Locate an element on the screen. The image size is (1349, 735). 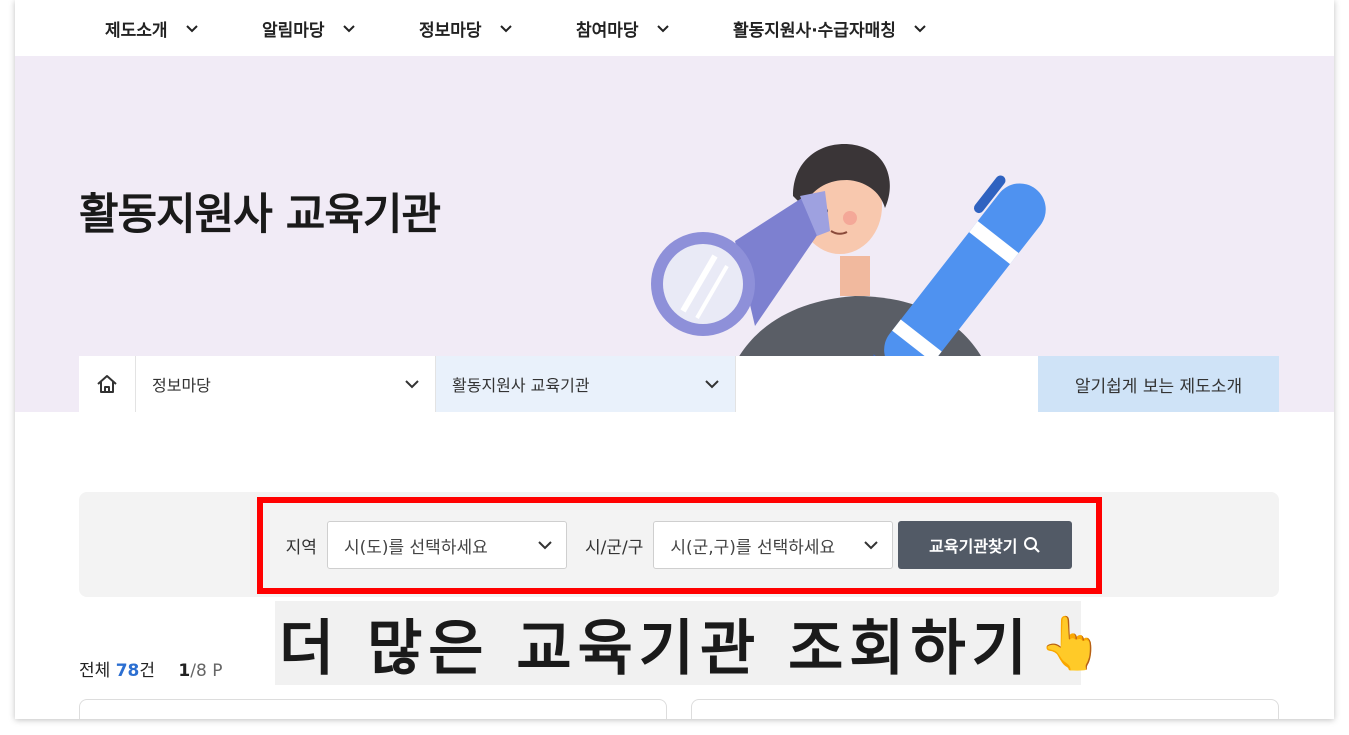
nav-item-system-intro: 제도소개 is located at coordinates (151, 28).